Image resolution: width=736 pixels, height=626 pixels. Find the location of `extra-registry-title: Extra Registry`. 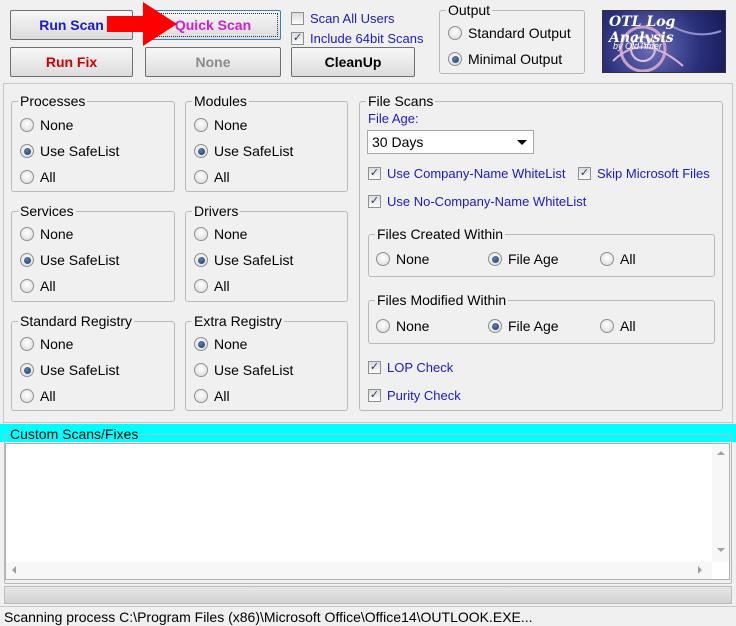

extra-registry-title: Extra Registry is located at coordinates (238, 321).